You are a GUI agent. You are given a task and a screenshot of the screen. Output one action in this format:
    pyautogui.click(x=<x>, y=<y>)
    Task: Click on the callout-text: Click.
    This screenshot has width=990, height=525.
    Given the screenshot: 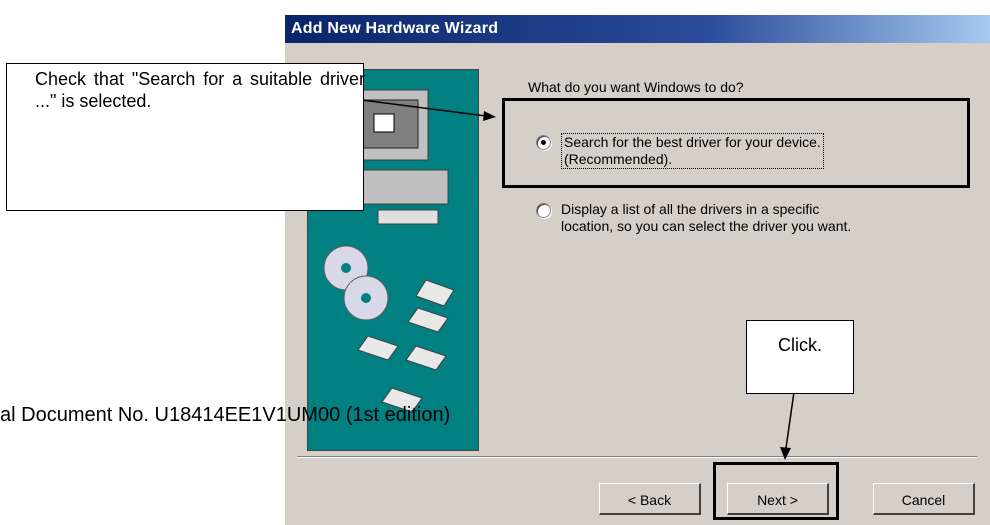 What is the action you would take?
    pyautogui.click(x=800, y=345)
    